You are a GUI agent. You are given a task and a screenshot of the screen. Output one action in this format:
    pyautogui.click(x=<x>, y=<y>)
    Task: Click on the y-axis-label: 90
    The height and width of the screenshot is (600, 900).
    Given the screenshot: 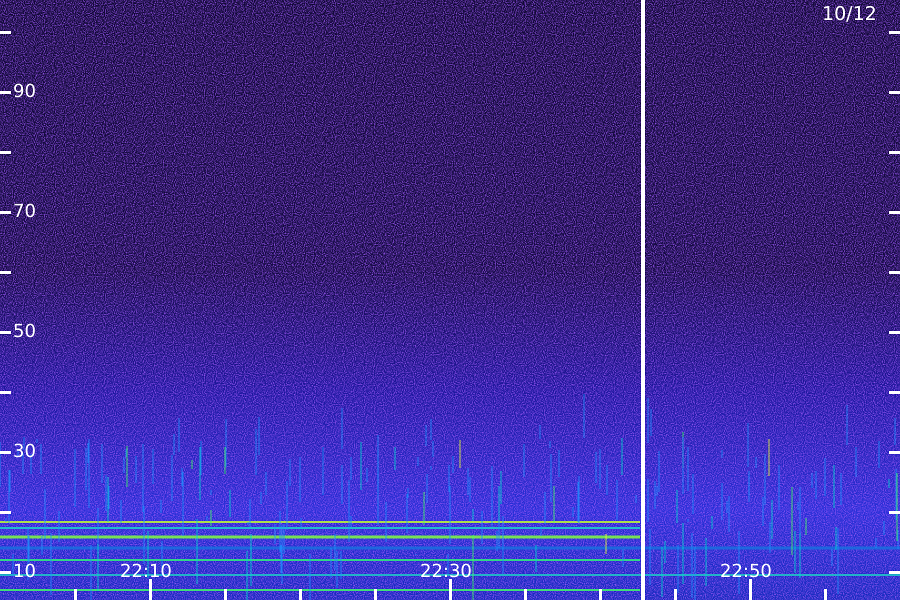 What is the action you would take?
    pyautogui.click(x=24, y=92)
    